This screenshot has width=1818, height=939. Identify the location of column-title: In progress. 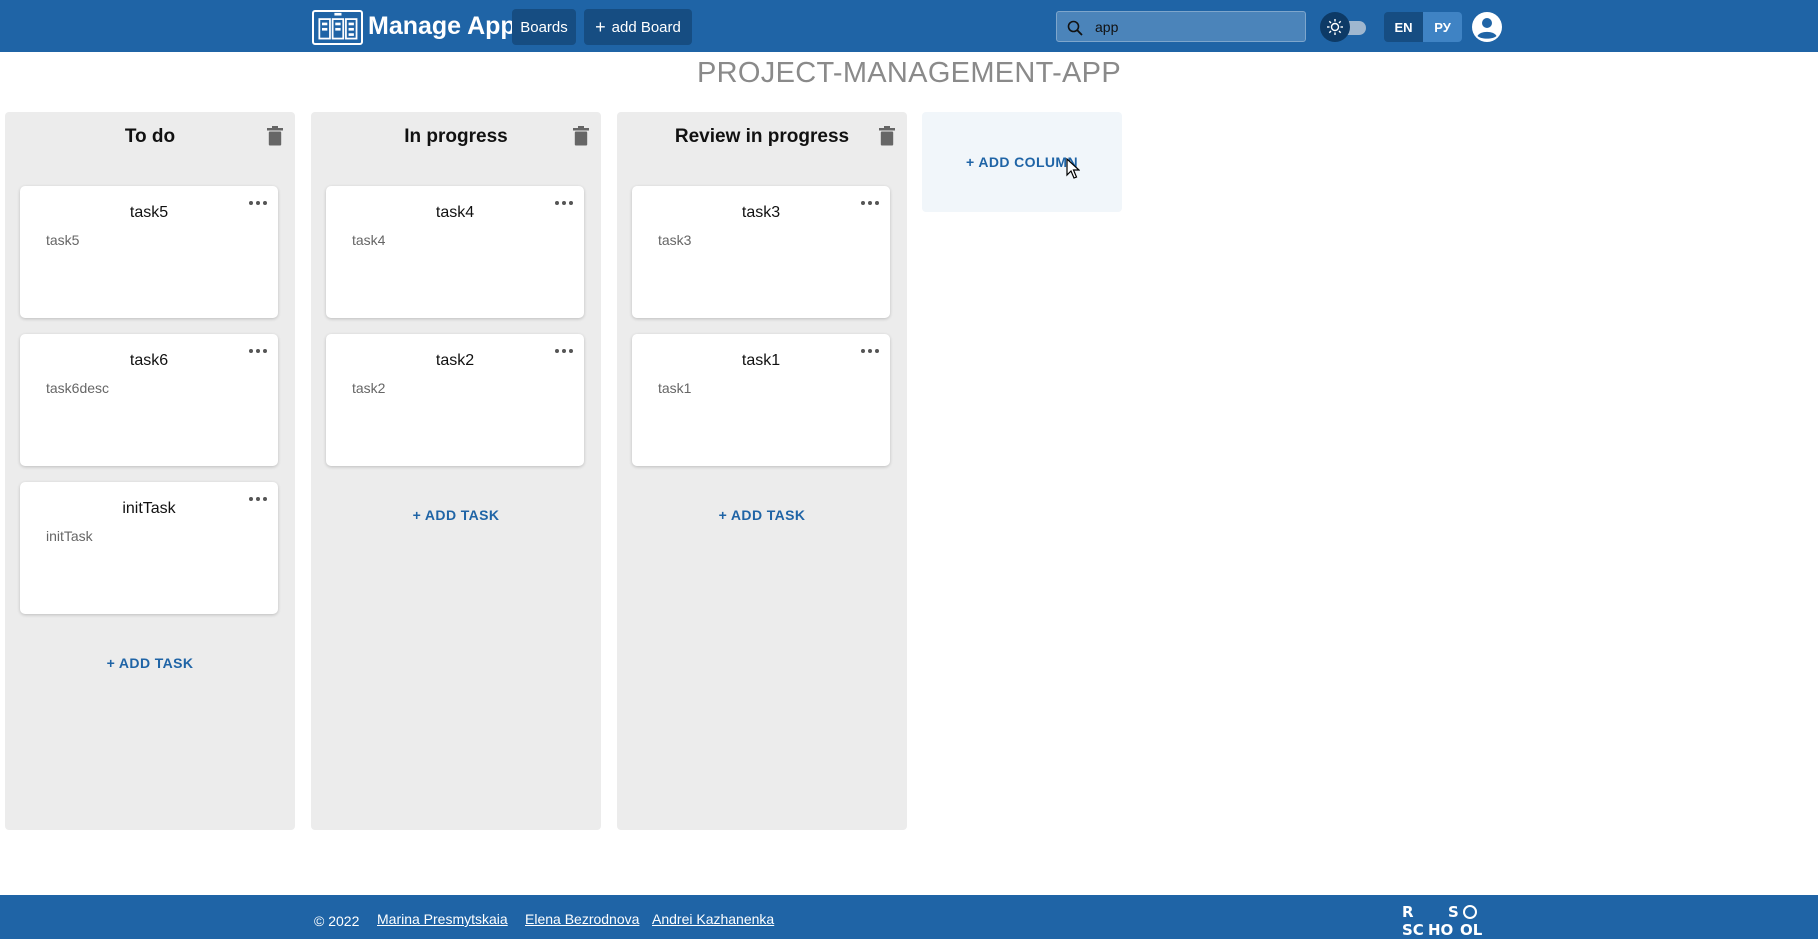
(456, 137).